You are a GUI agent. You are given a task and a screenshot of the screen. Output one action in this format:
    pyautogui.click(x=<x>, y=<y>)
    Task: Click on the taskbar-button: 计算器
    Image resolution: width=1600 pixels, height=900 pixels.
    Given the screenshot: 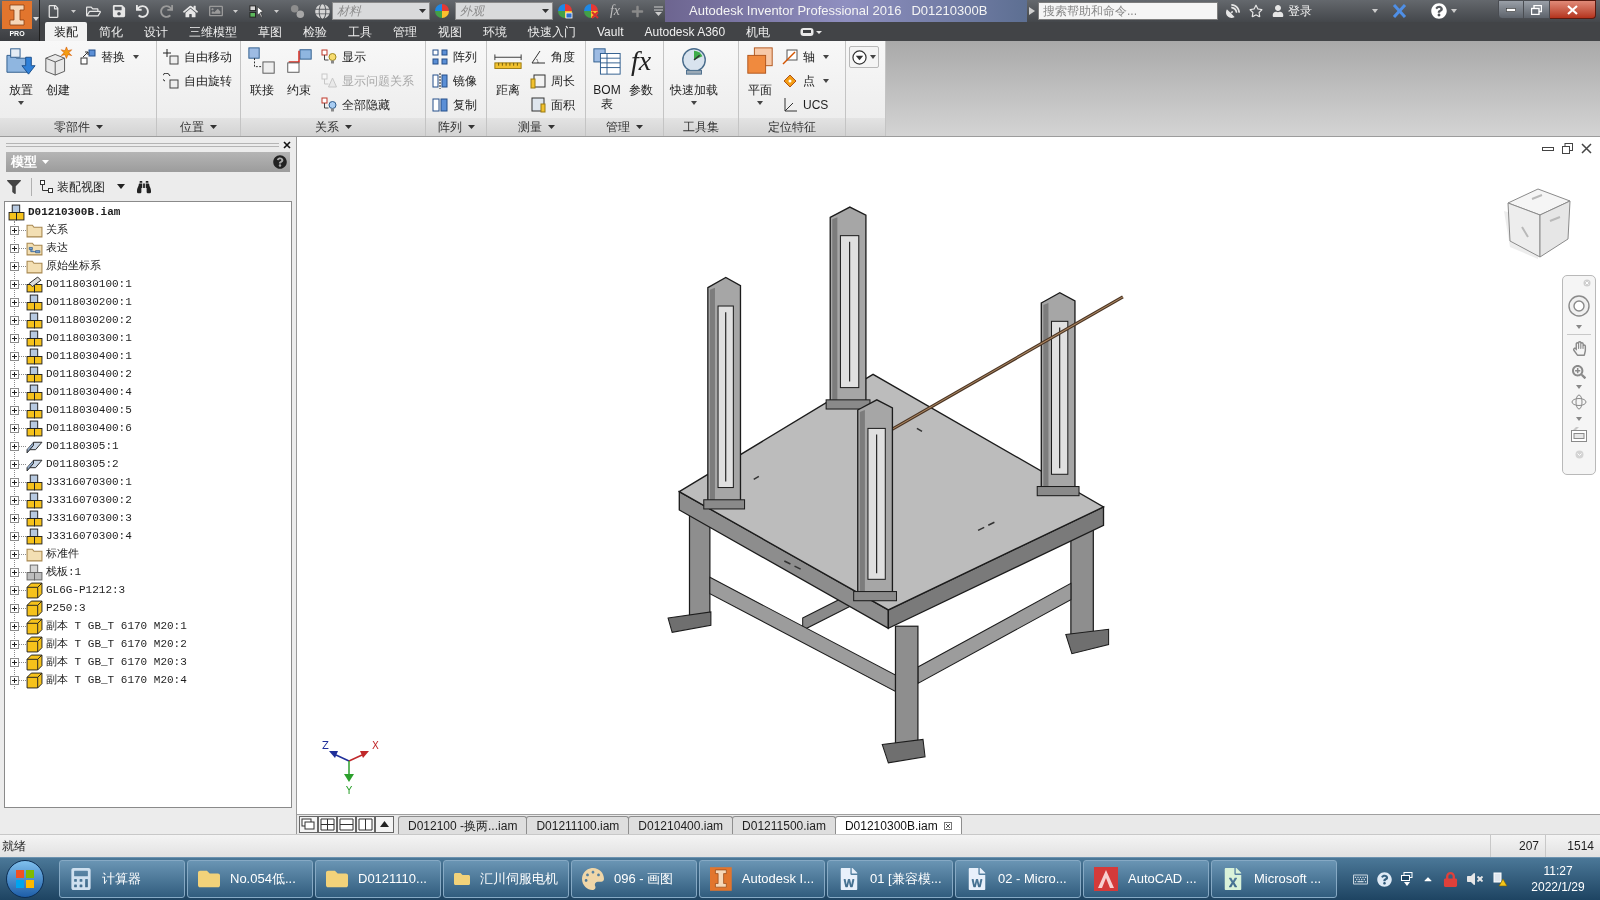 What is the action you would take?
    pyautogui.click(x=122, y=879)
    